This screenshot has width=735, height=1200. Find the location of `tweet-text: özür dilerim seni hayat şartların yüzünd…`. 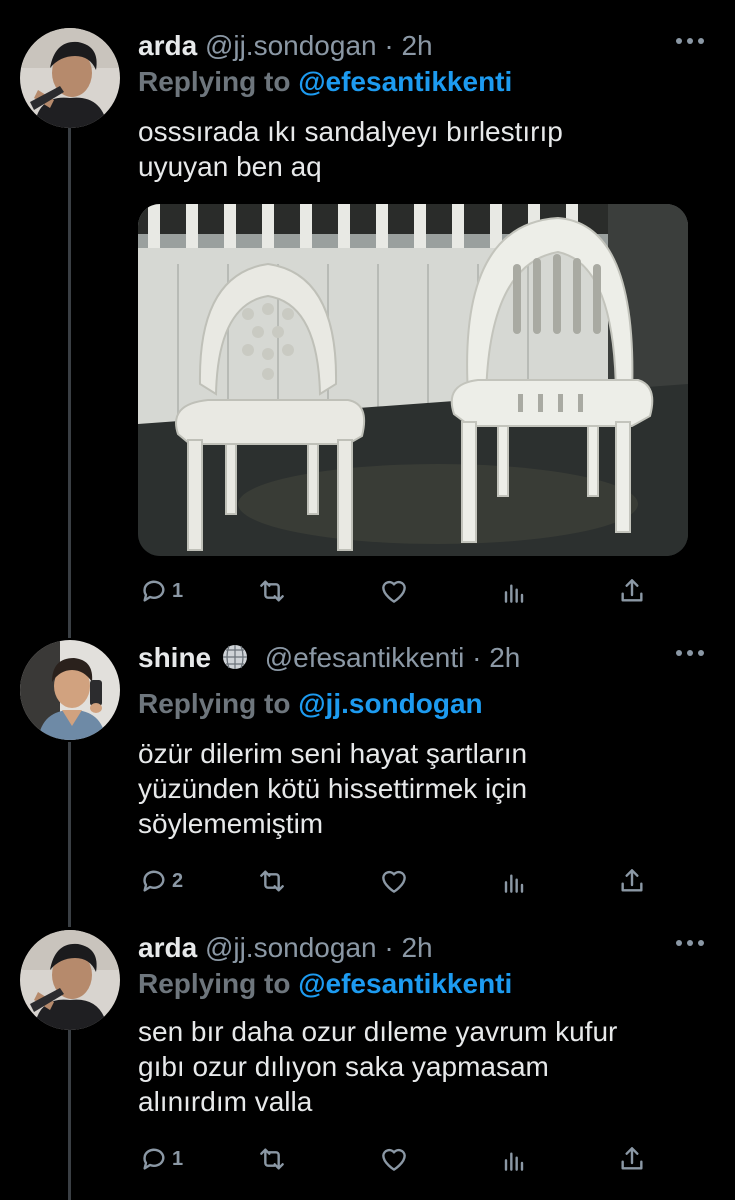

tweet-text: özür dilerim seni hayat şartların yüzünd… is located at coordinates (332, 788).